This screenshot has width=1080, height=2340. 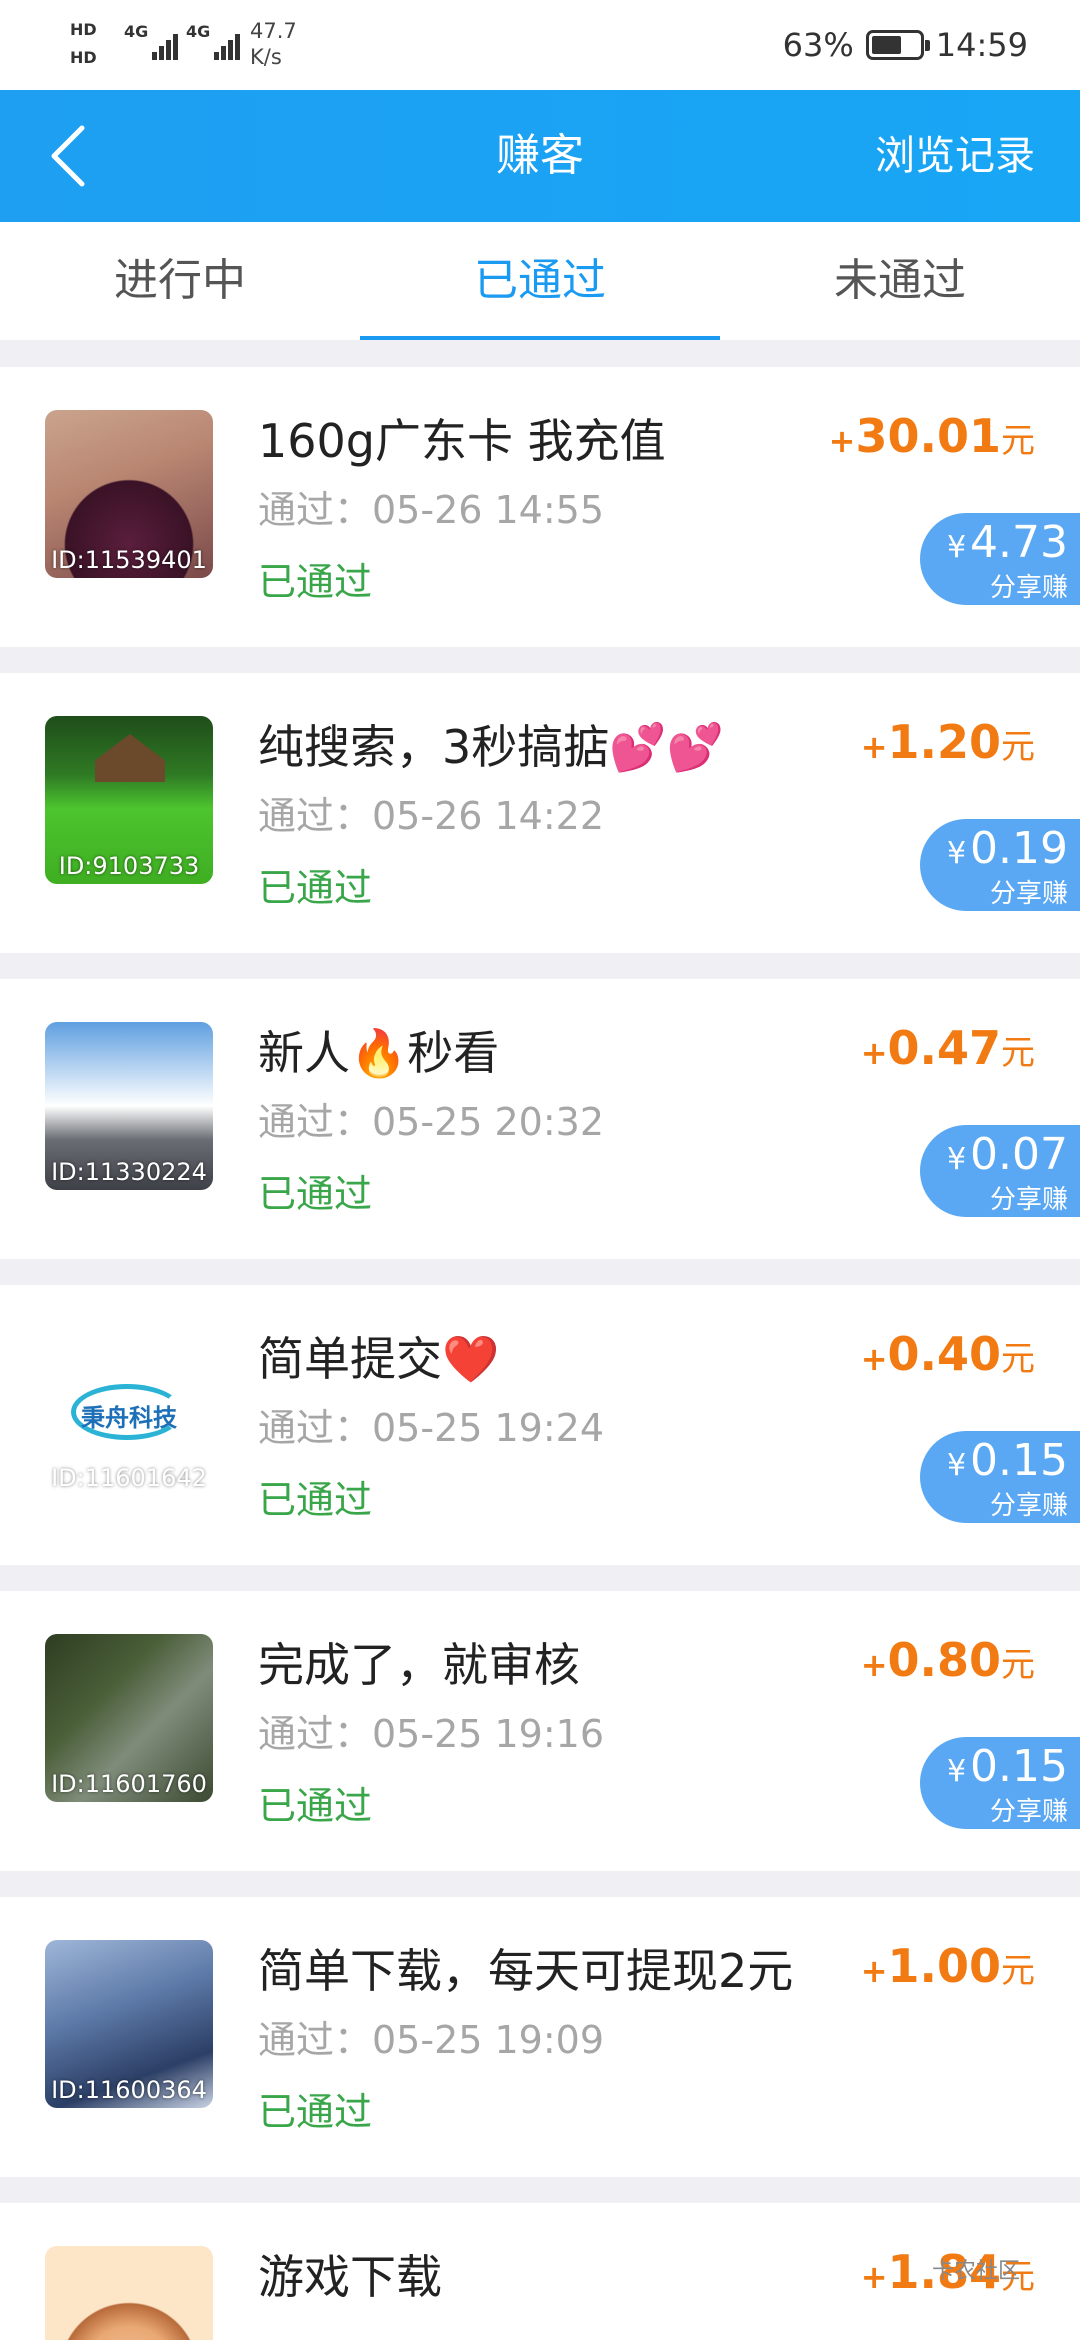 I want to click on task-title: 简单提交❤️, so click(x=379, y=1359).